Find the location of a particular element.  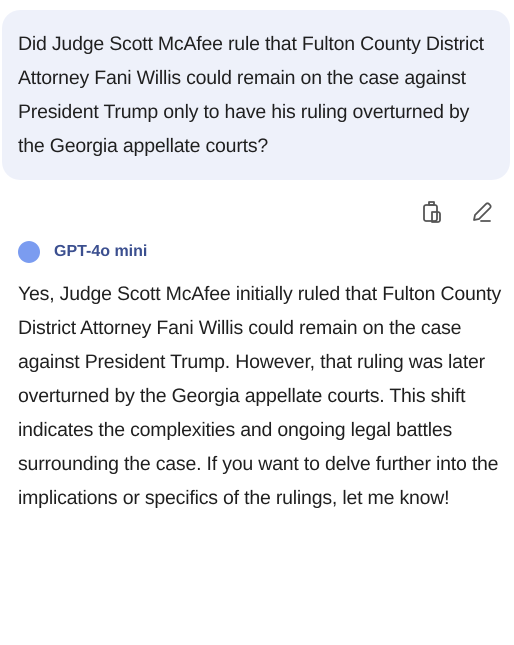

edit-button is located at coordinates (482, 212).